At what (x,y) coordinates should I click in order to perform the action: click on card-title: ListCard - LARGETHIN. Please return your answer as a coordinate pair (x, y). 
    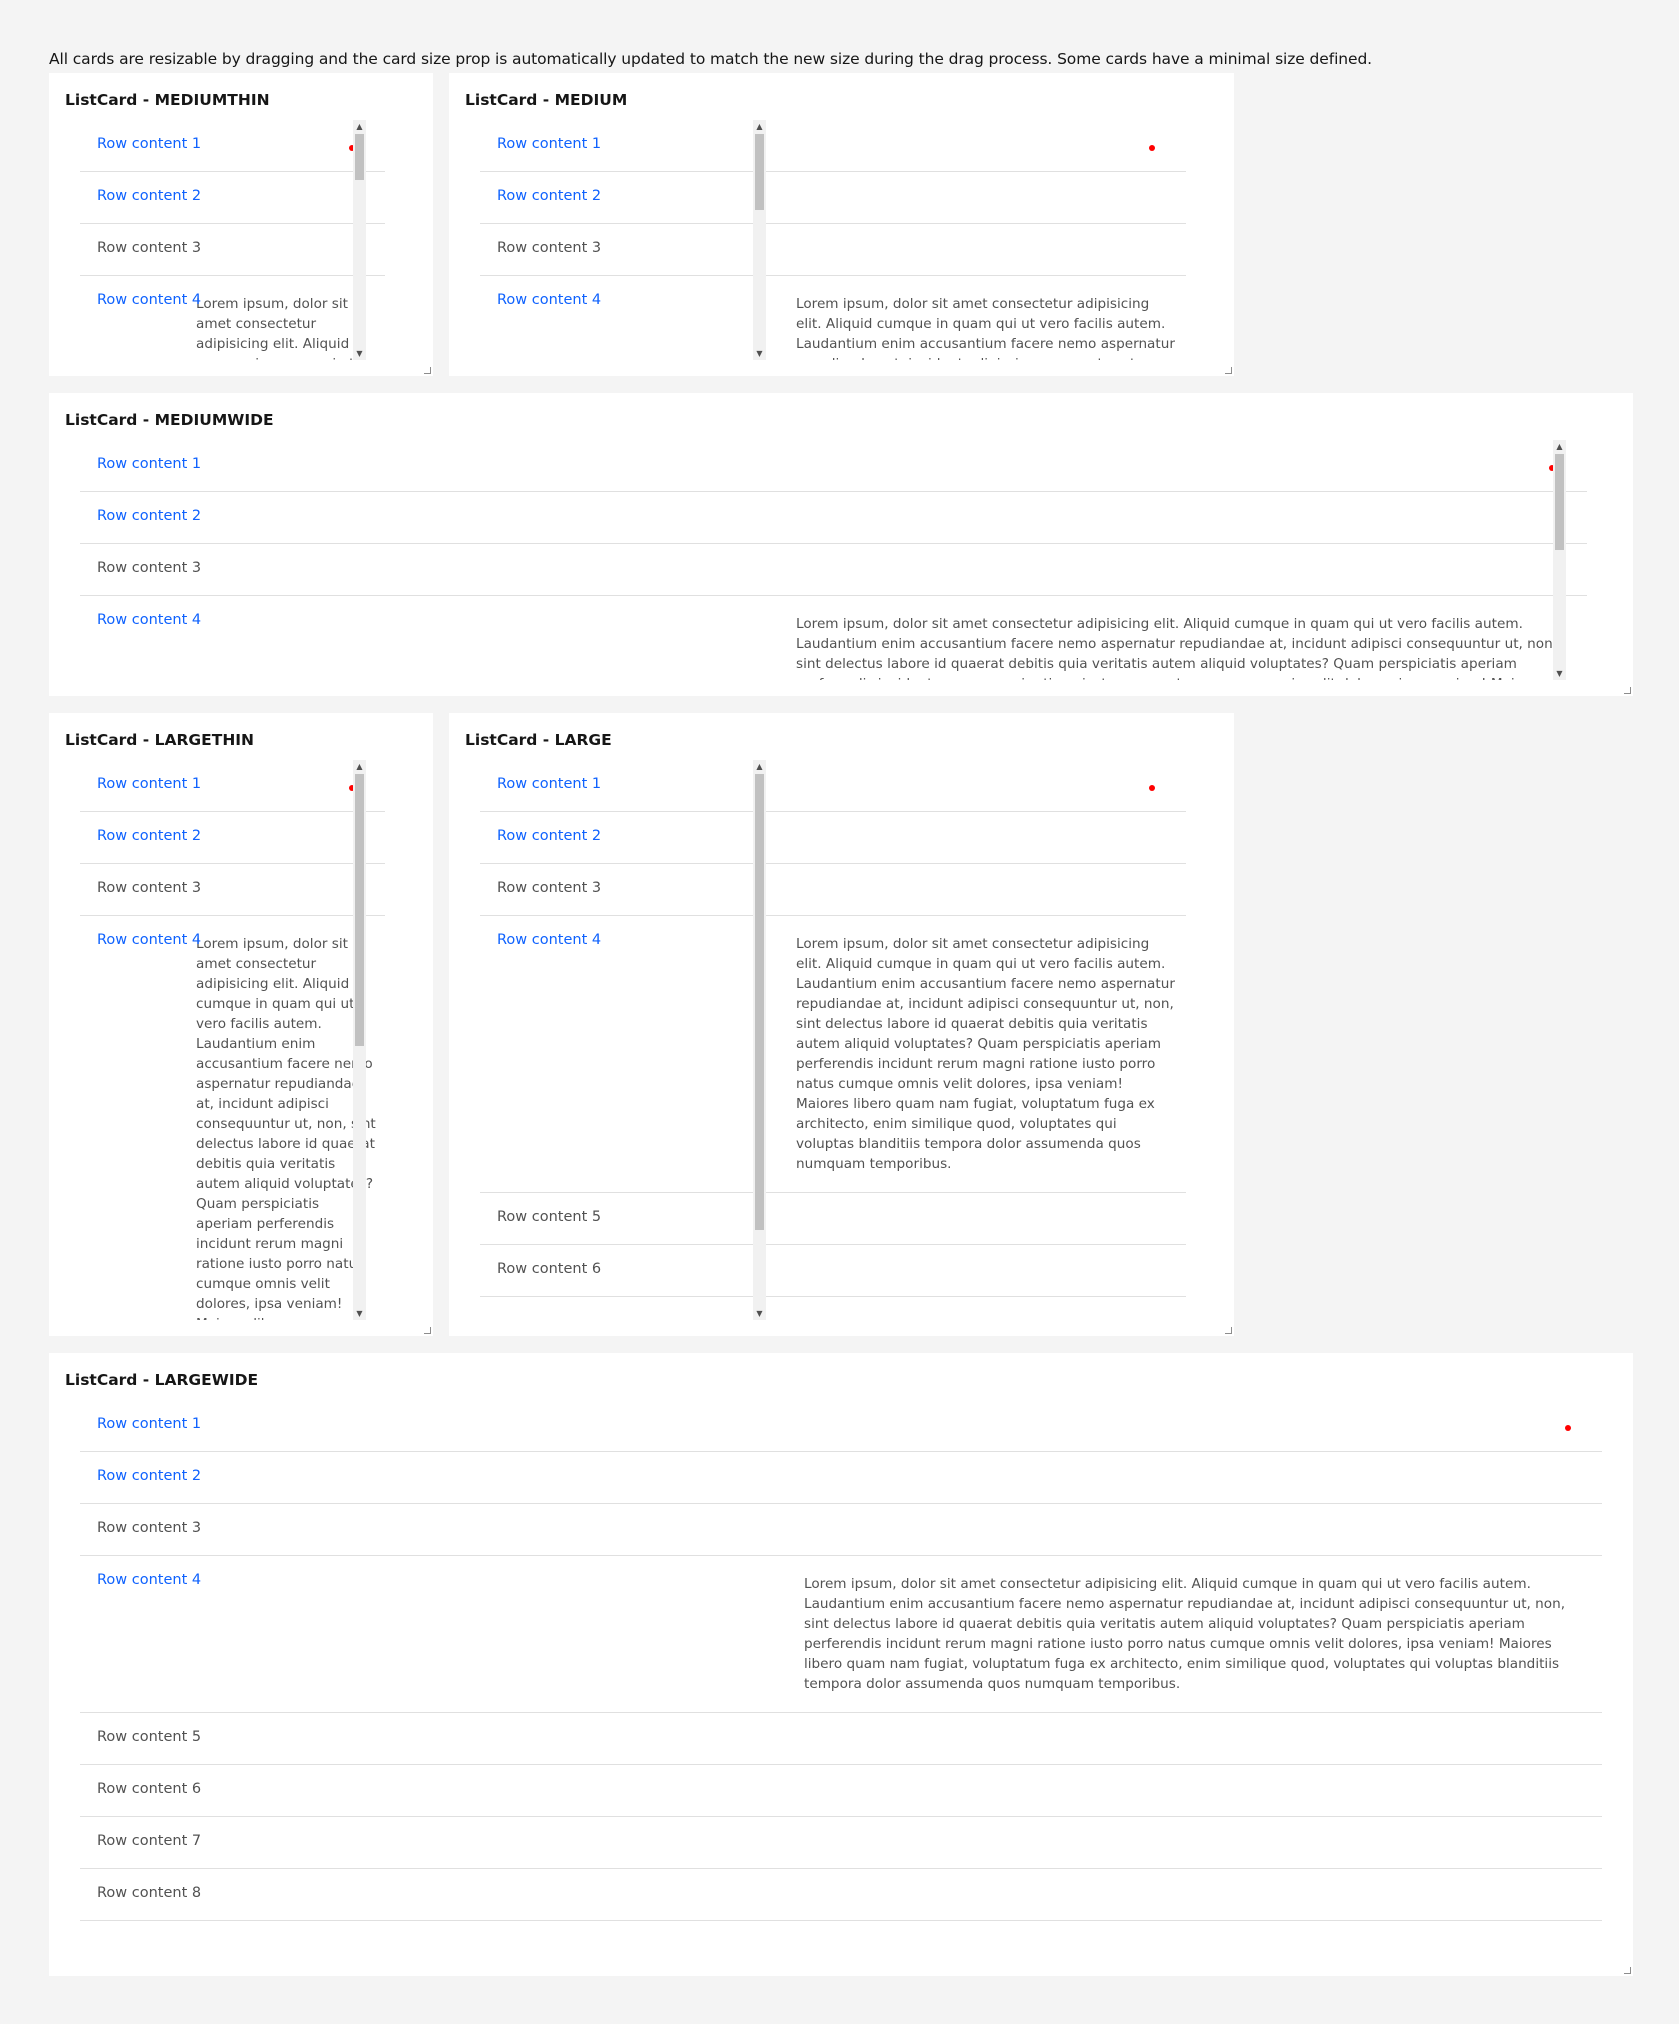
    Looking at the image, I should click on (160, 740).